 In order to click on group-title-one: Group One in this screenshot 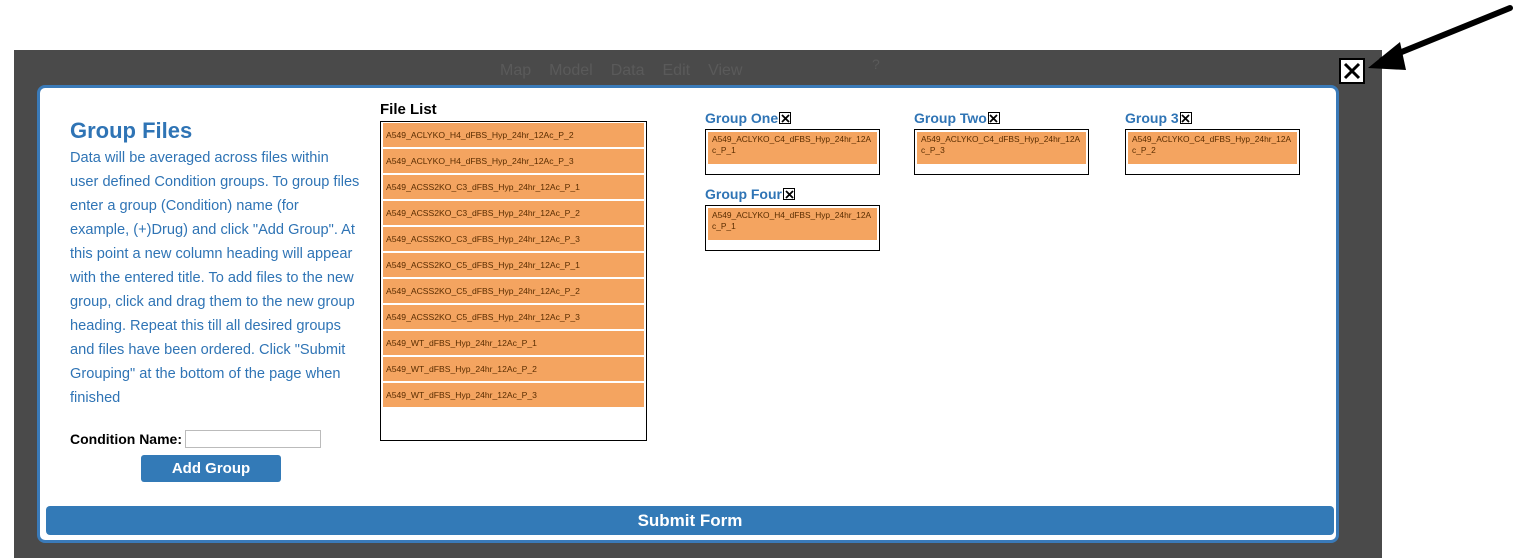, I will do `click(742, 118)`.